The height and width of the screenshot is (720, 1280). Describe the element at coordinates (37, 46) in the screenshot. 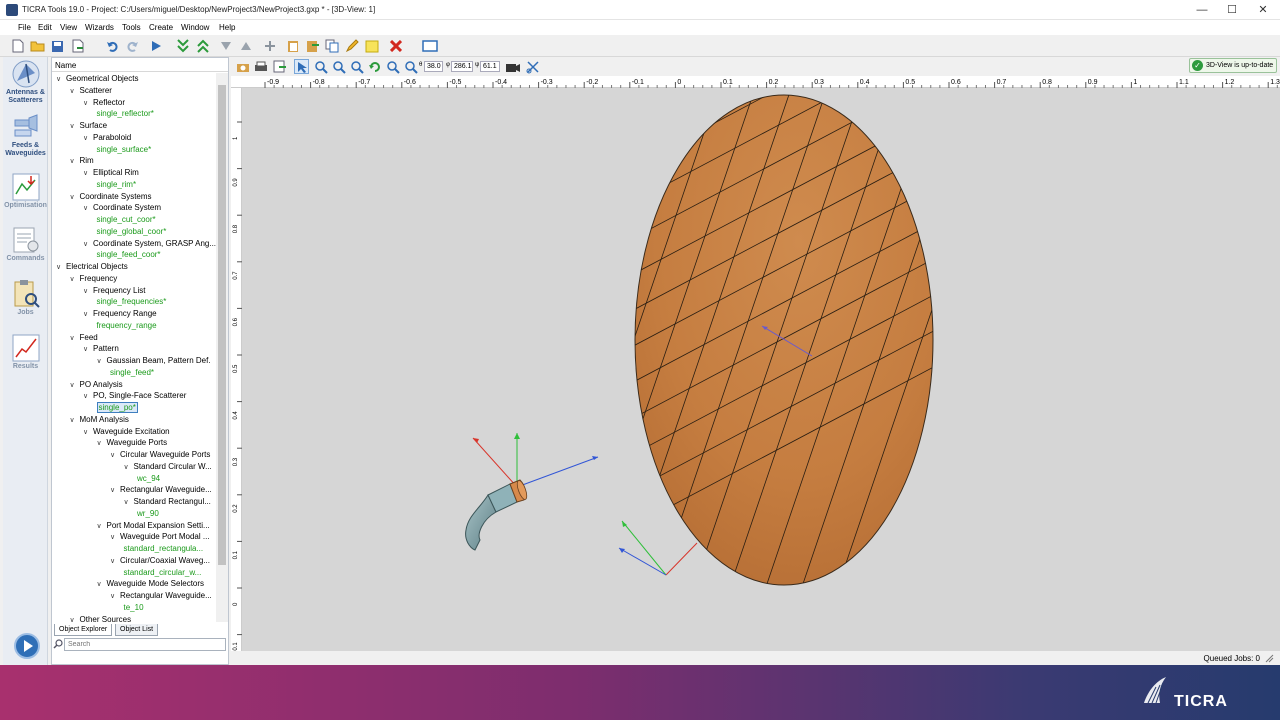

I see `open-folder-icon` at that location.